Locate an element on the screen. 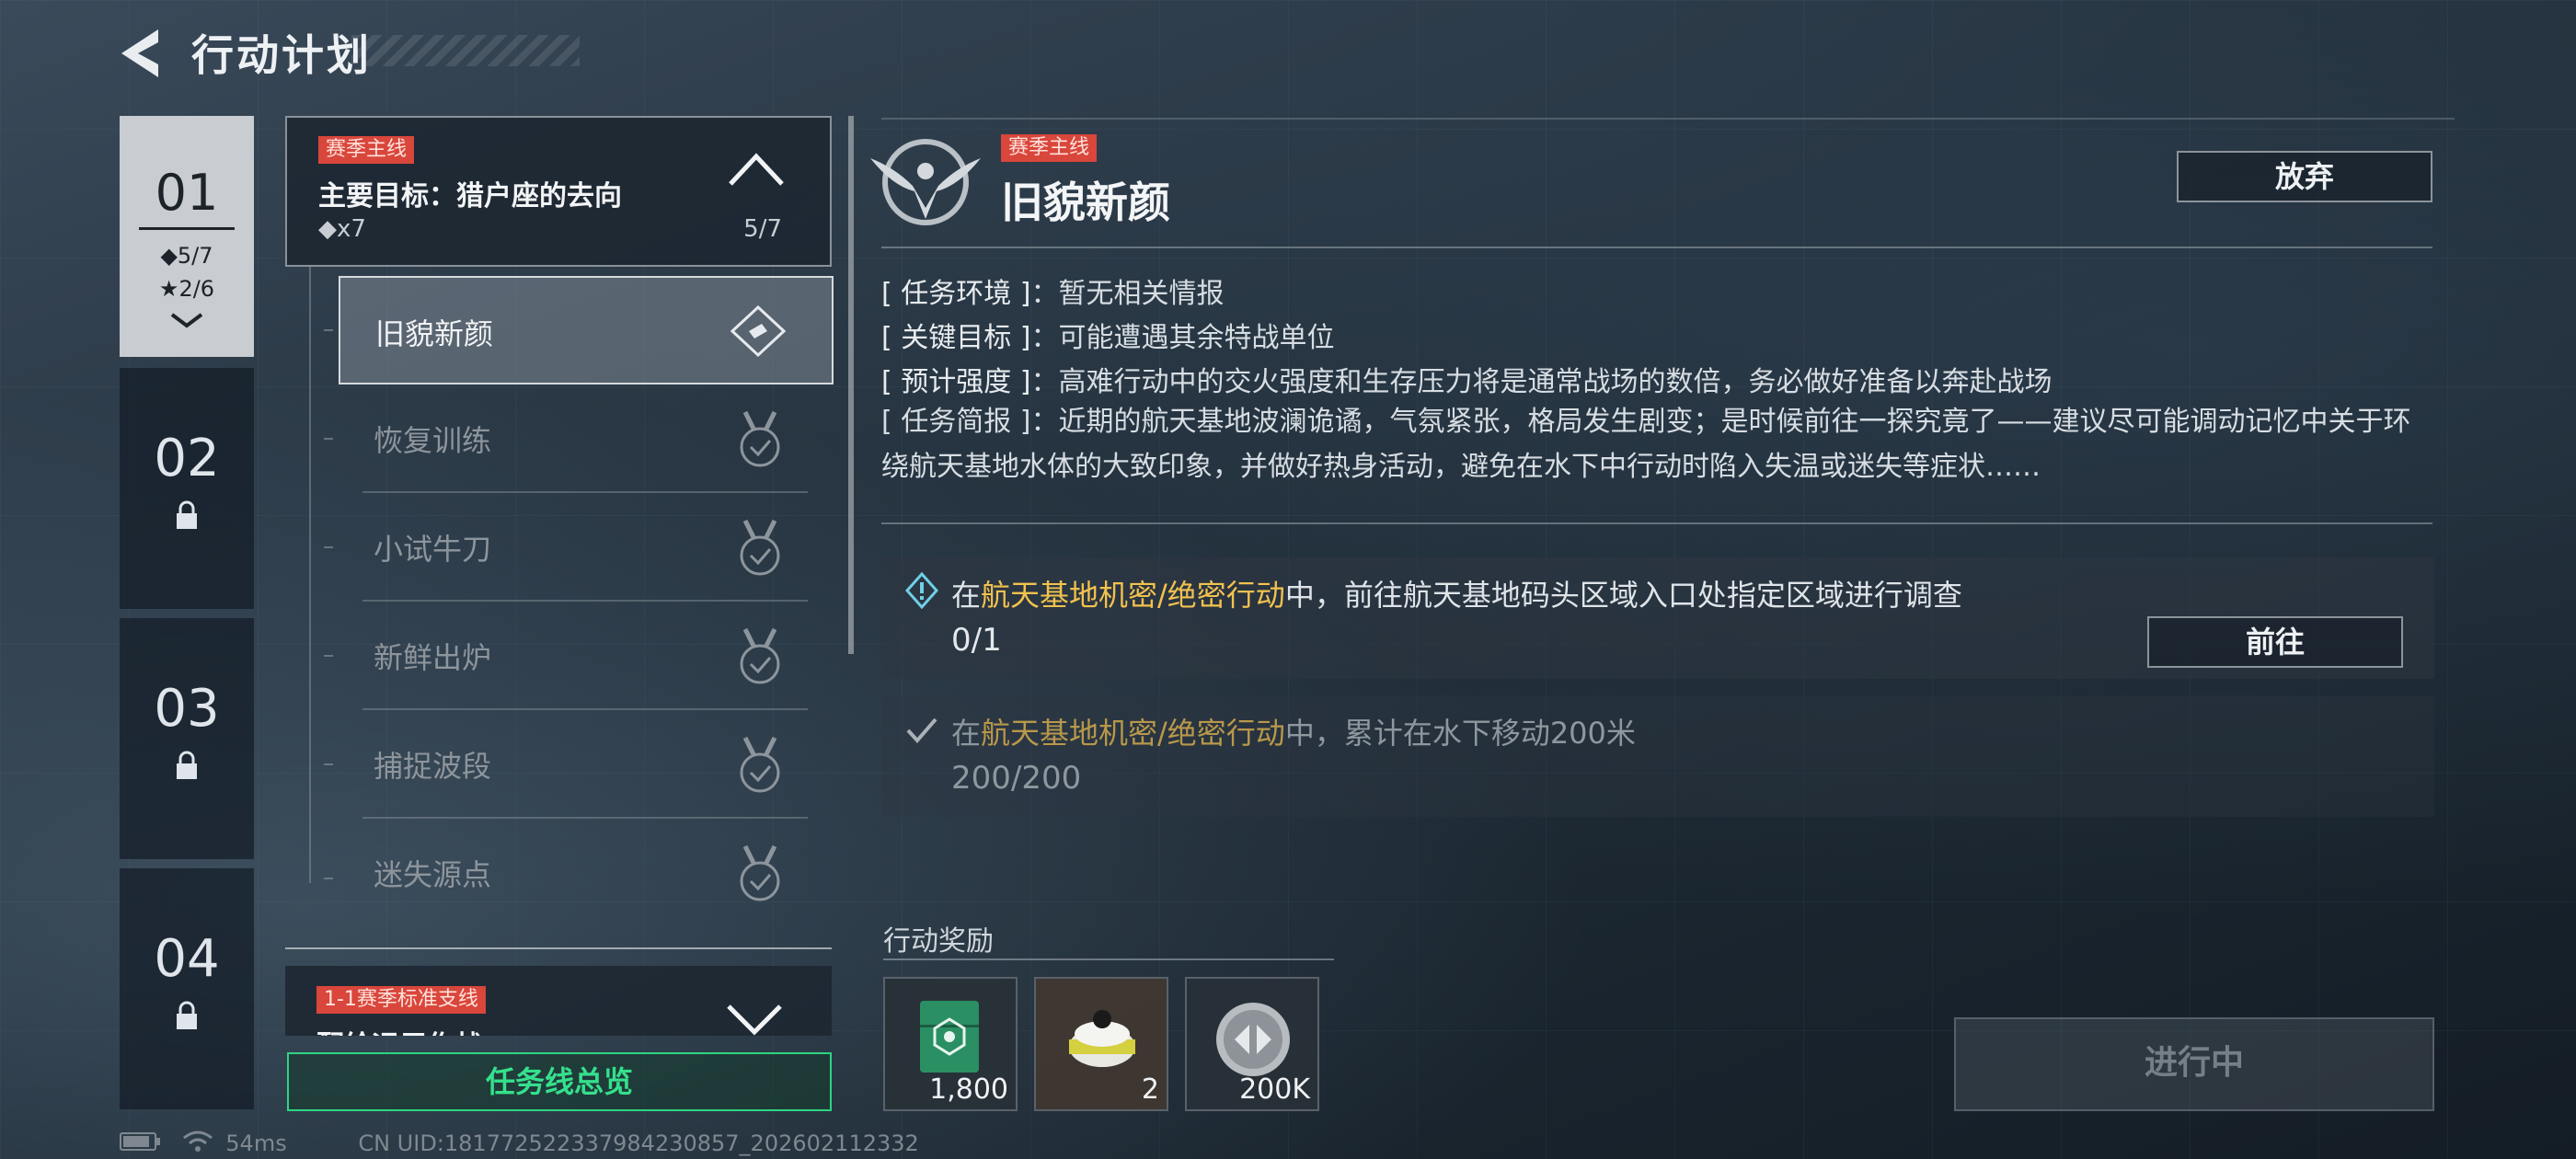 The height and width of the screenshot is (1159, 2576). questline-overview-button: 任务线总览 is located at coordinates (559, 1081).